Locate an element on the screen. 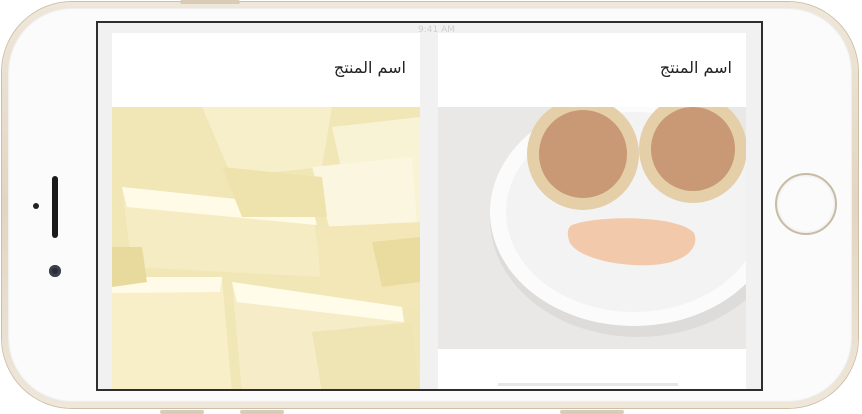 This screenshot has width=862, height=414. earpiece-speaker is located at coordinates (55, 207).